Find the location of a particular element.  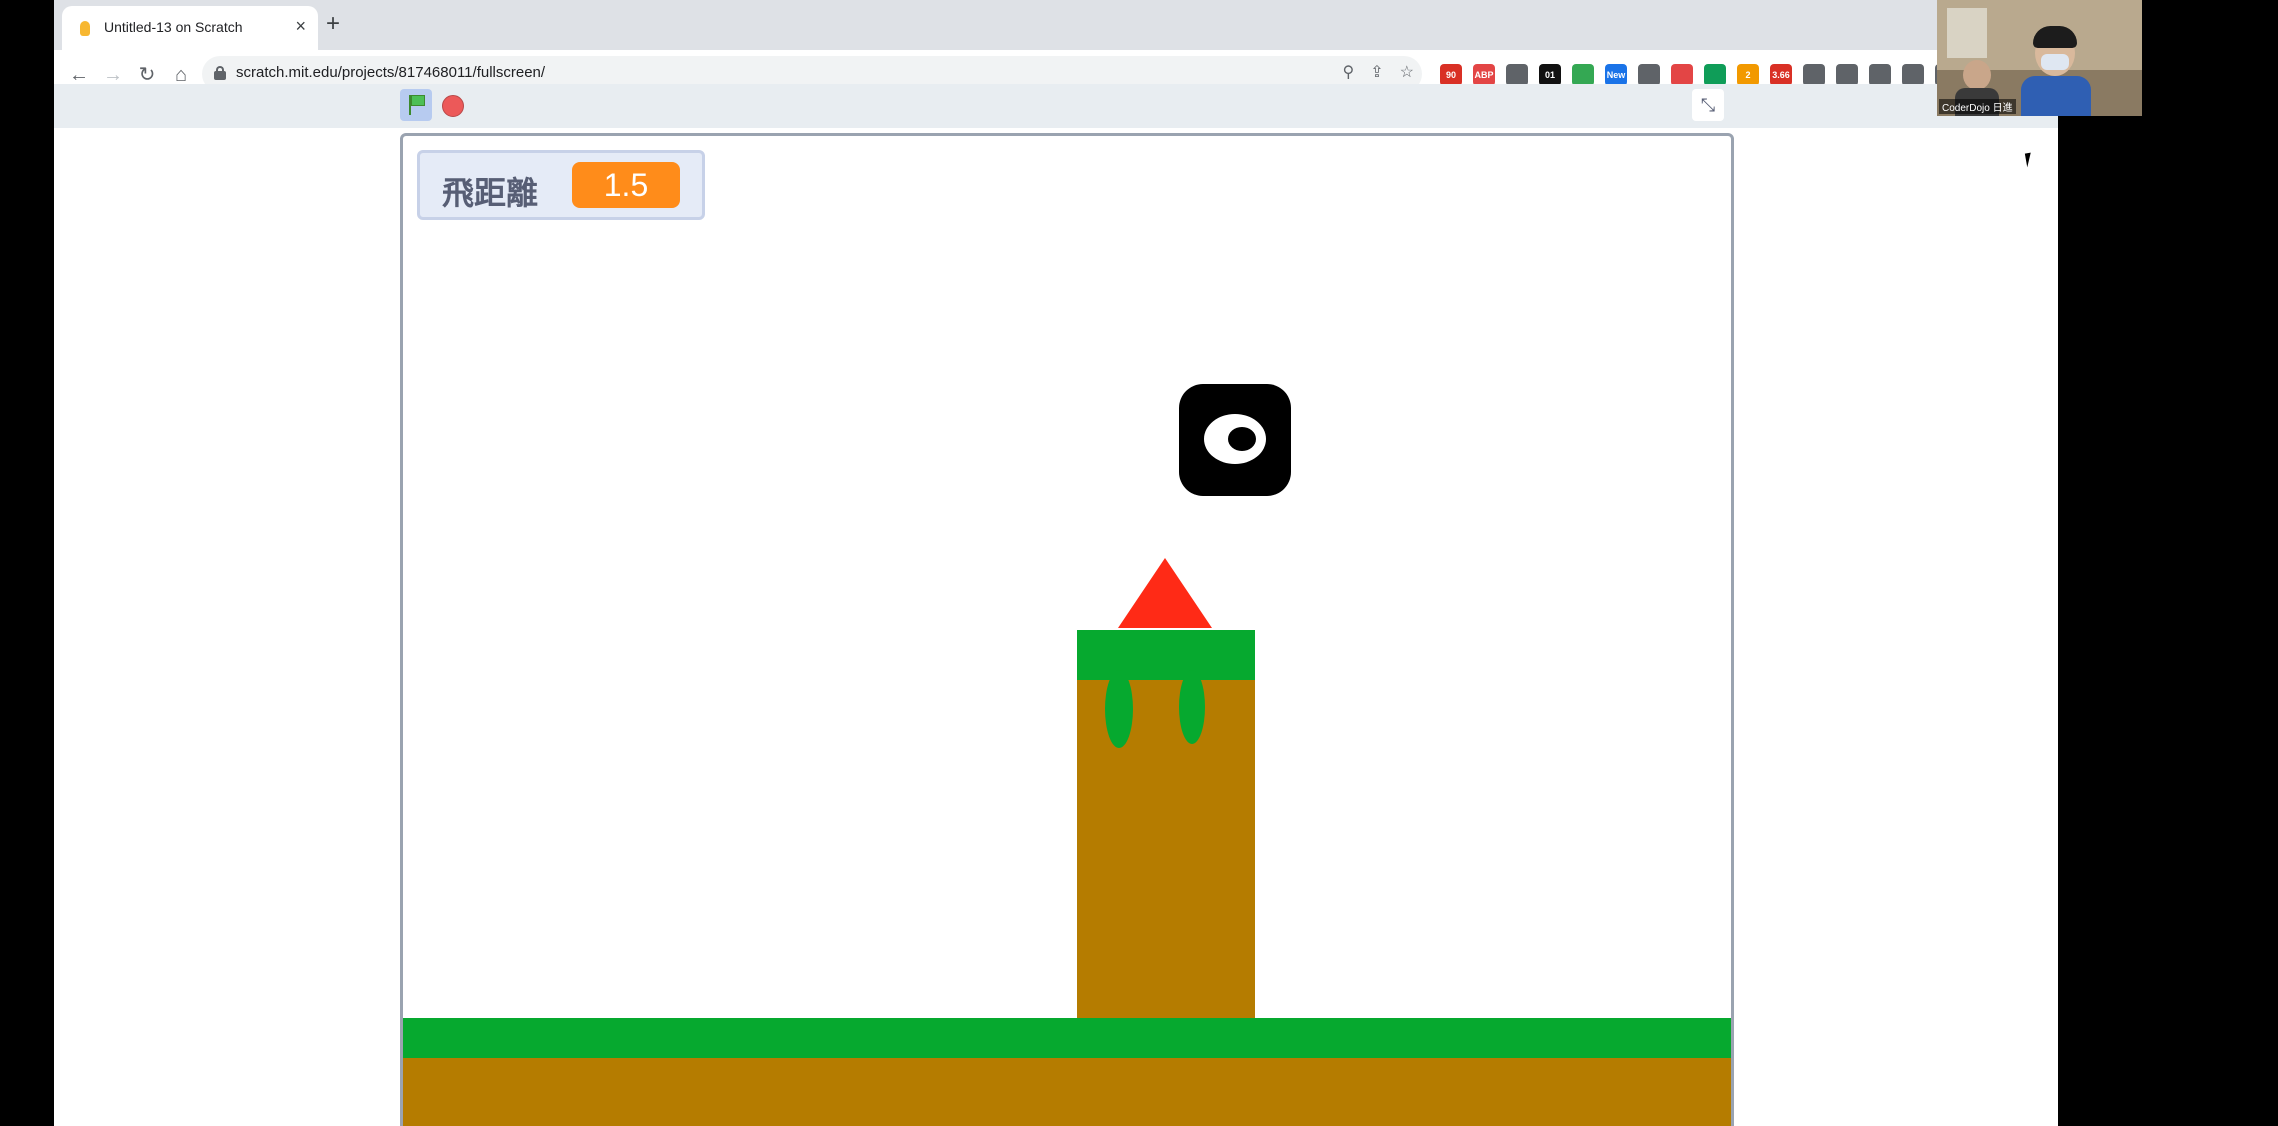

webcam-overlay: CoderDojo 日進 is located at coordinates (2039, 58).